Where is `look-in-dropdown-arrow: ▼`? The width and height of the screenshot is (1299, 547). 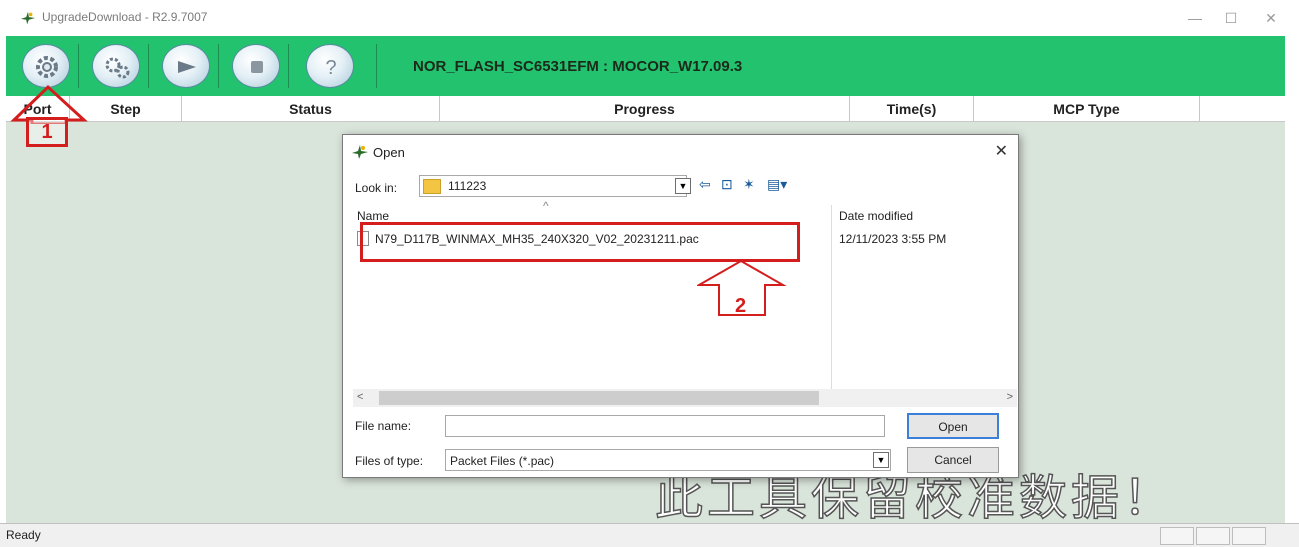
look-in-dropdown-arrow: ▼ is located at coordinates (683, 186).